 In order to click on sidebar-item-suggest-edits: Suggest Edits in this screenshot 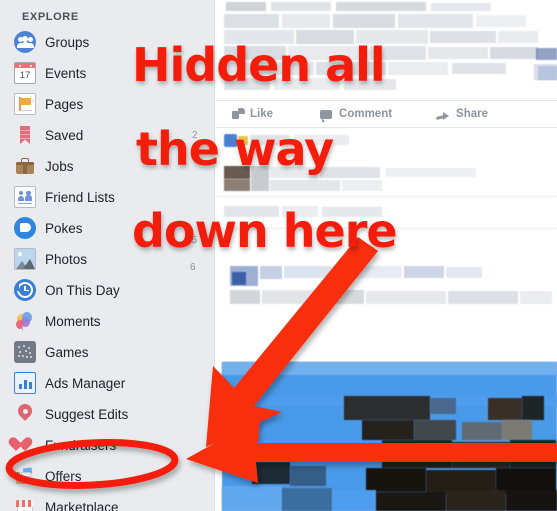, I will do `click(114, 414)`.